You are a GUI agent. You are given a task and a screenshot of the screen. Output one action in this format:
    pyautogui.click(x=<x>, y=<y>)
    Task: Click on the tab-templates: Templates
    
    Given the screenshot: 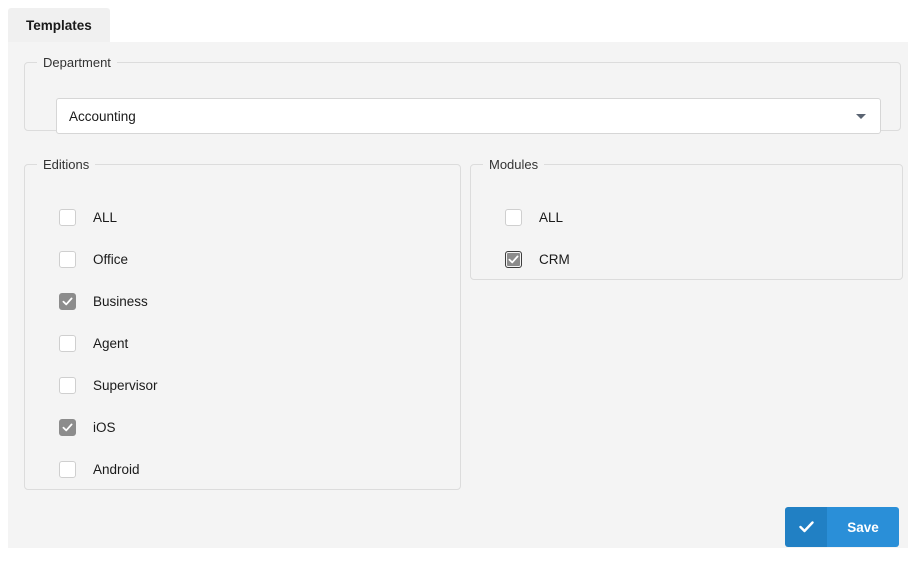 What is the action you would take?
    pyautogui.click(x=59, y=25)
    